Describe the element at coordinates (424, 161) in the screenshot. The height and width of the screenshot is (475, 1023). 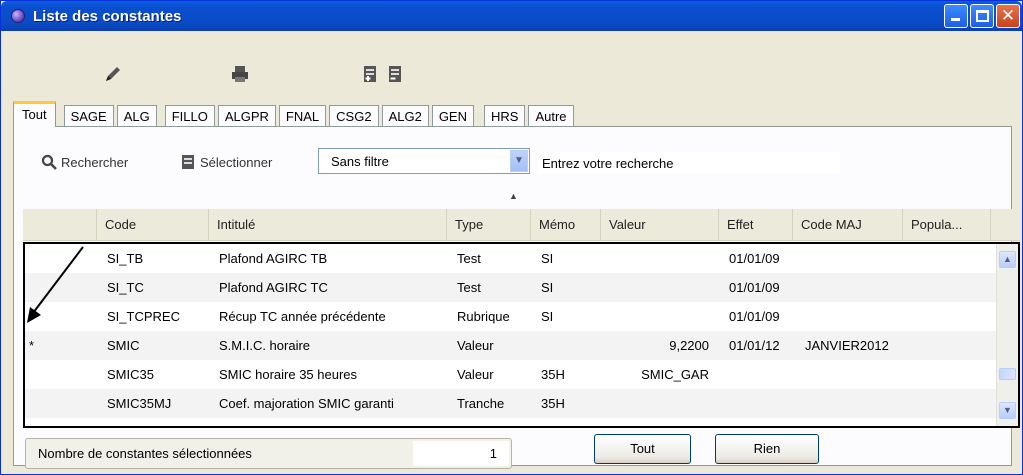
I see `filter-select: Sans filtre ▼` at that location.